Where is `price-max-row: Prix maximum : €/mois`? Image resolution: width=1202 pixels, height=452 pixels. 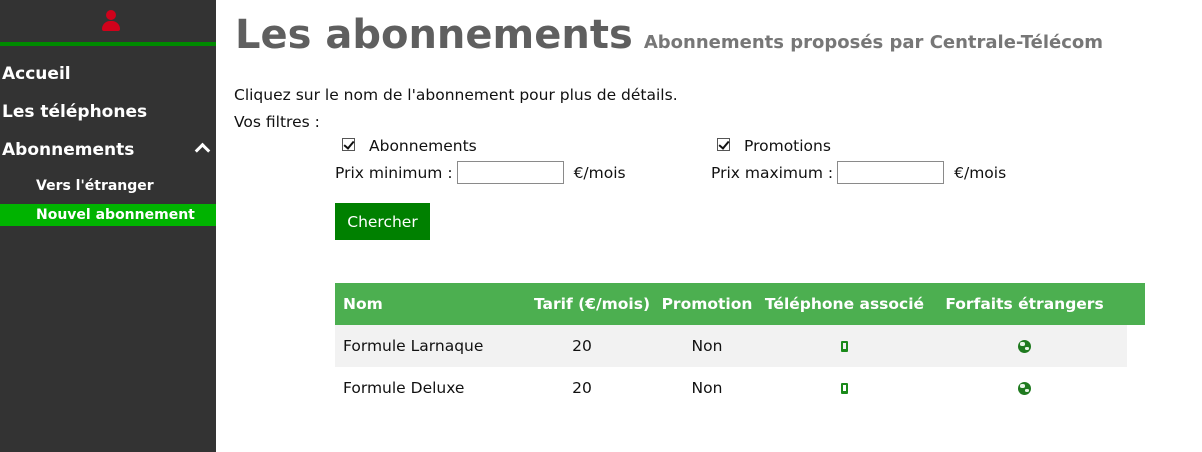 price-max-row: Prix maximum : €/mois is located at coordinates (858, 172).